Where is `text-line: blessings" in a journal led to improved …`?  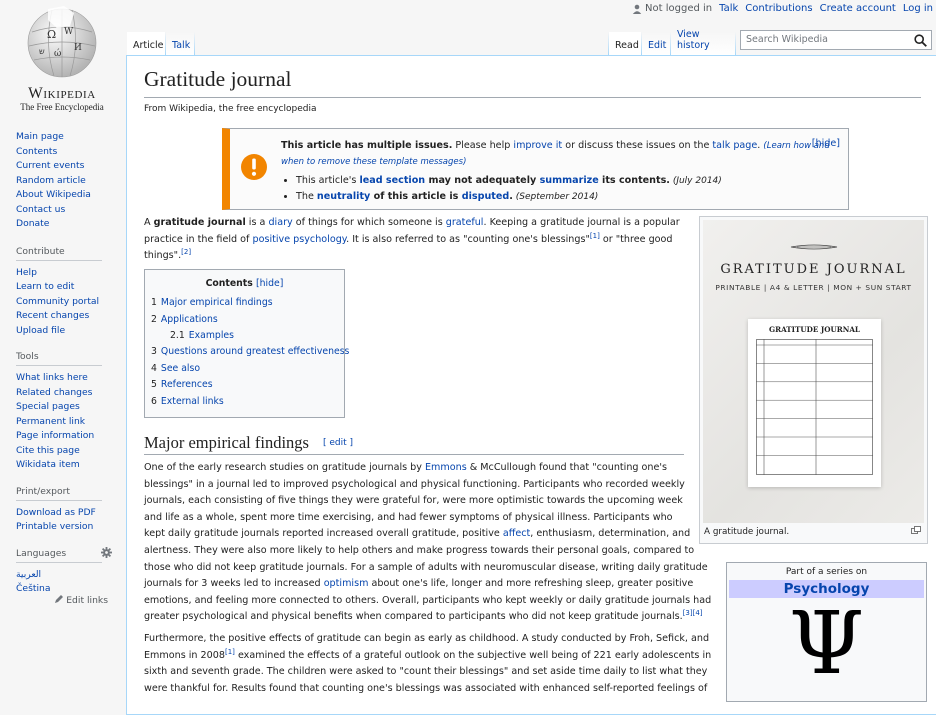 text-line: blessings" in a journal led to improved … is located at coordinates (414, 484).